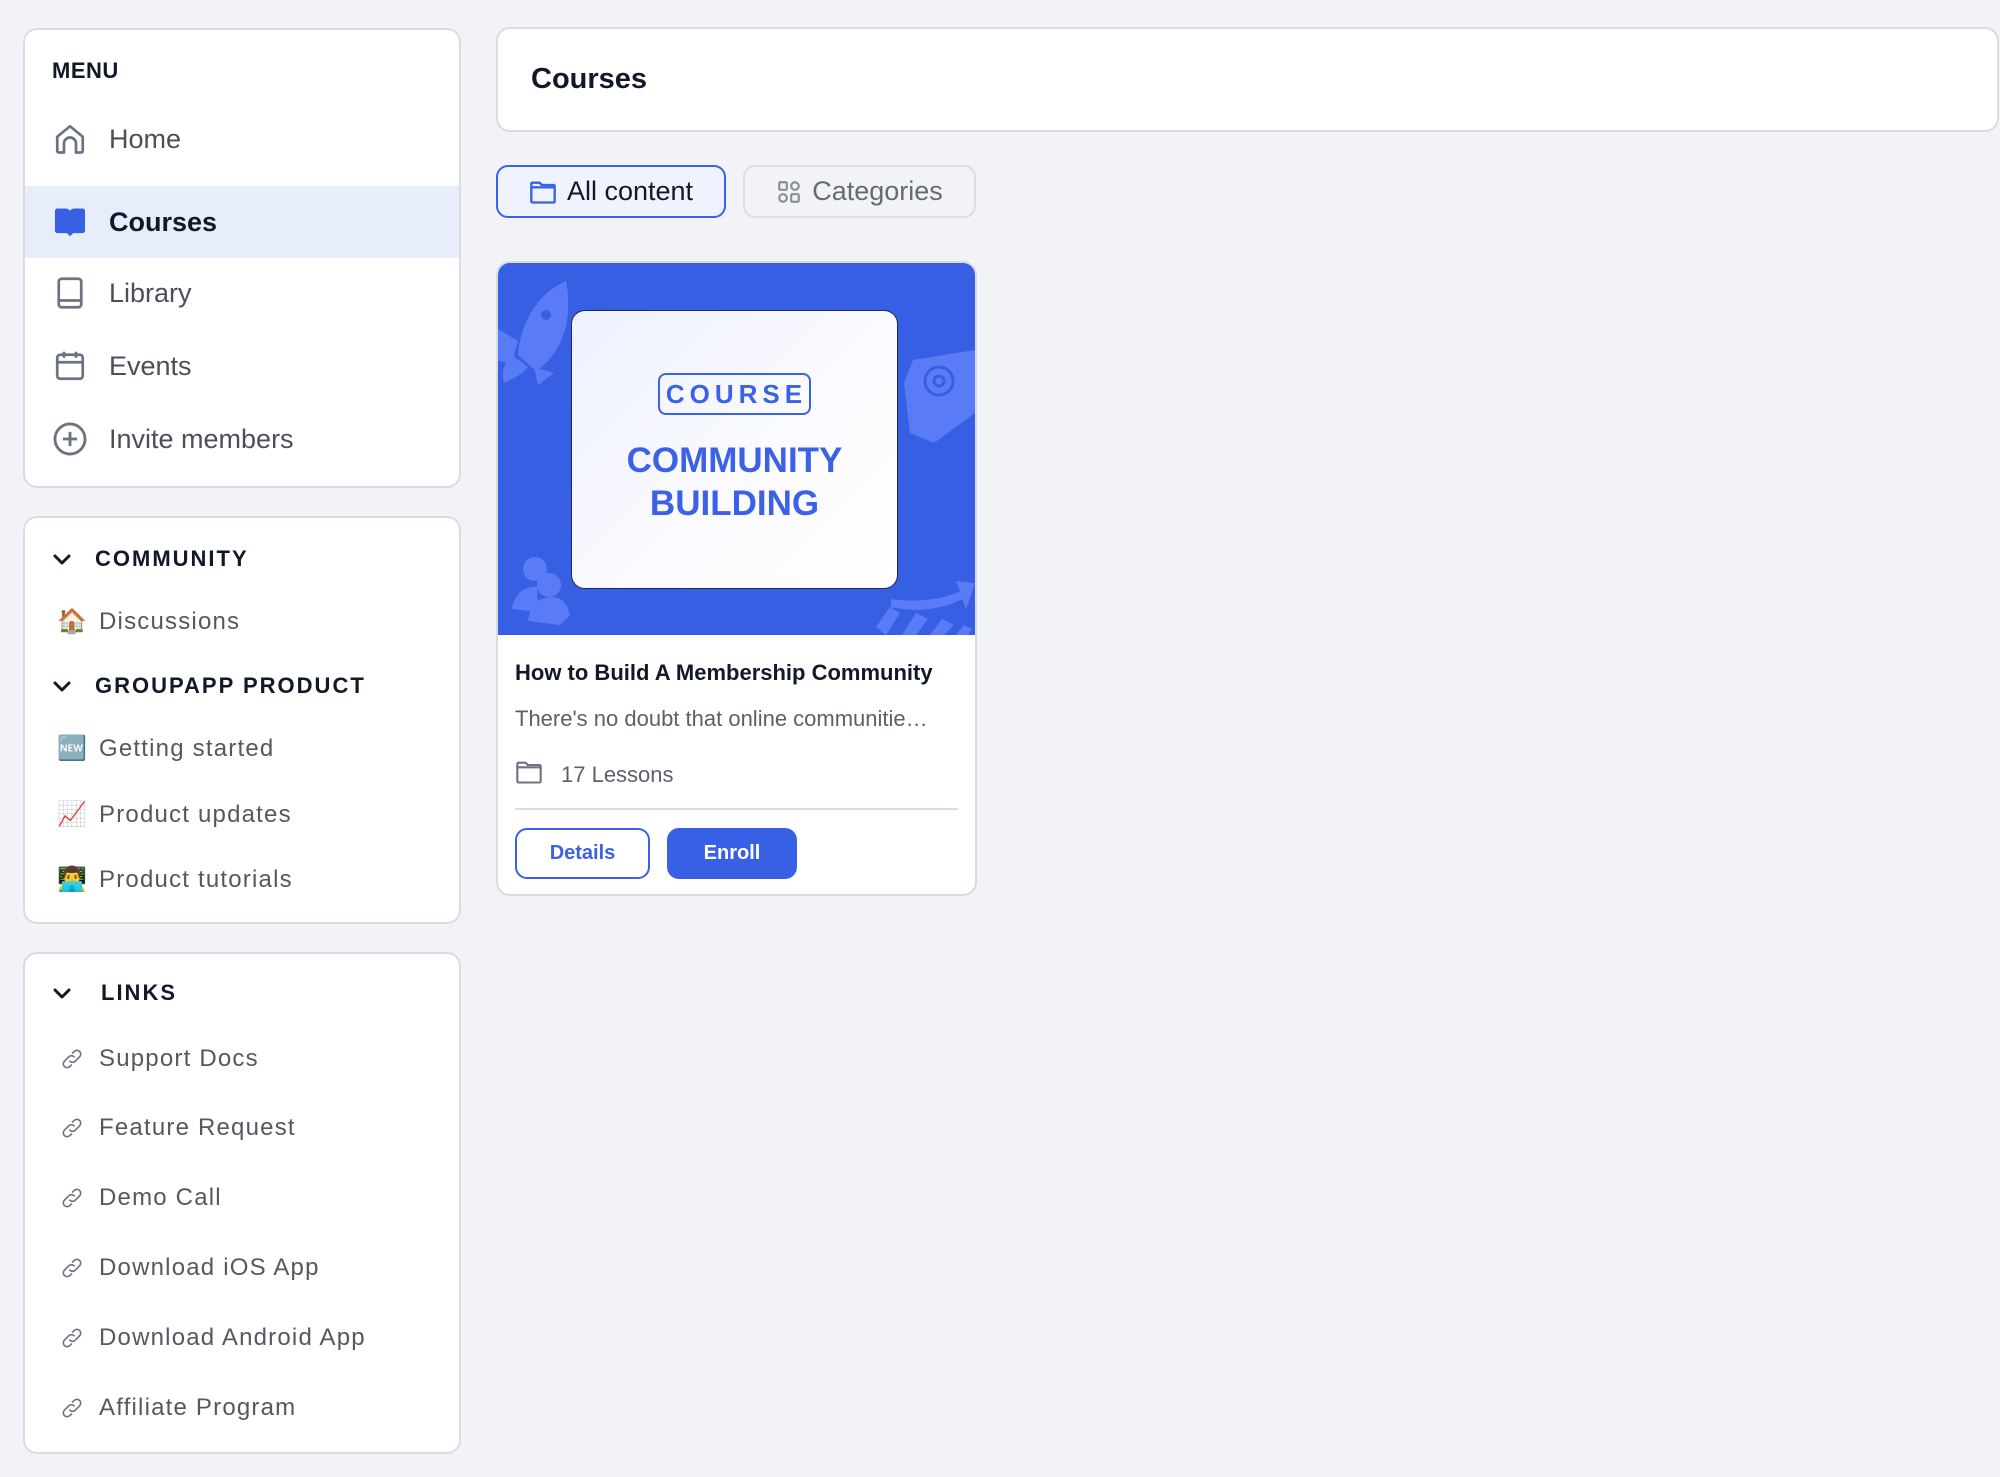  I want to click on link-download-android-app: Download Android App, so click(211, 1338).